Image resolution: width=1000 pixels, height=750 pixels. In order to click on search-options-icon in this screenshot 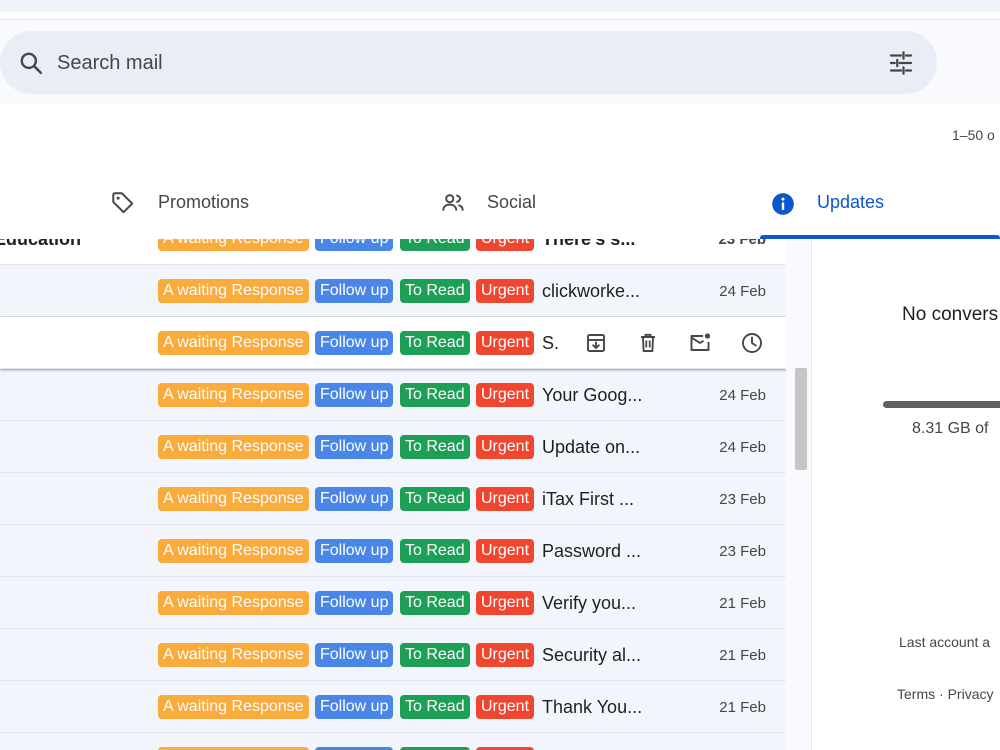, I will do `click(901, 63)`.